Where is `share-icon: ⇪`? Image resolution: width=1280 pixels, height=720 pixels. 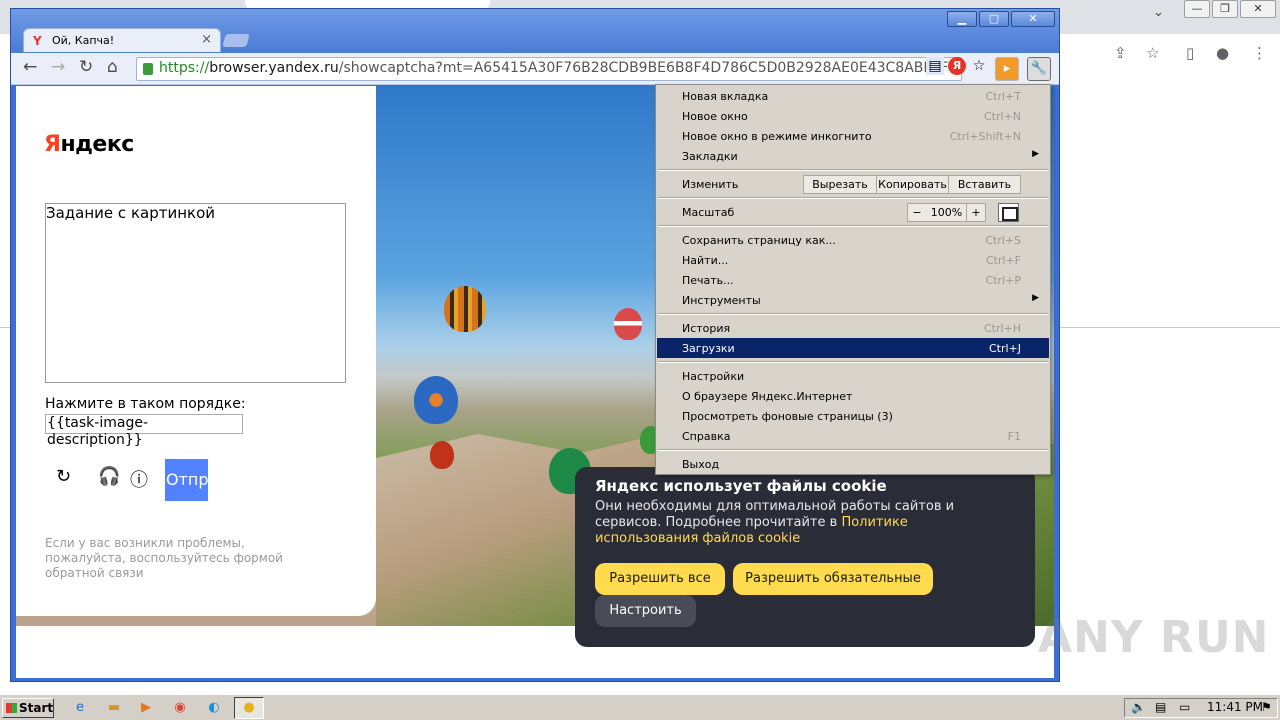 share-icon: ⇪ is located at coordinates (1120, 53).